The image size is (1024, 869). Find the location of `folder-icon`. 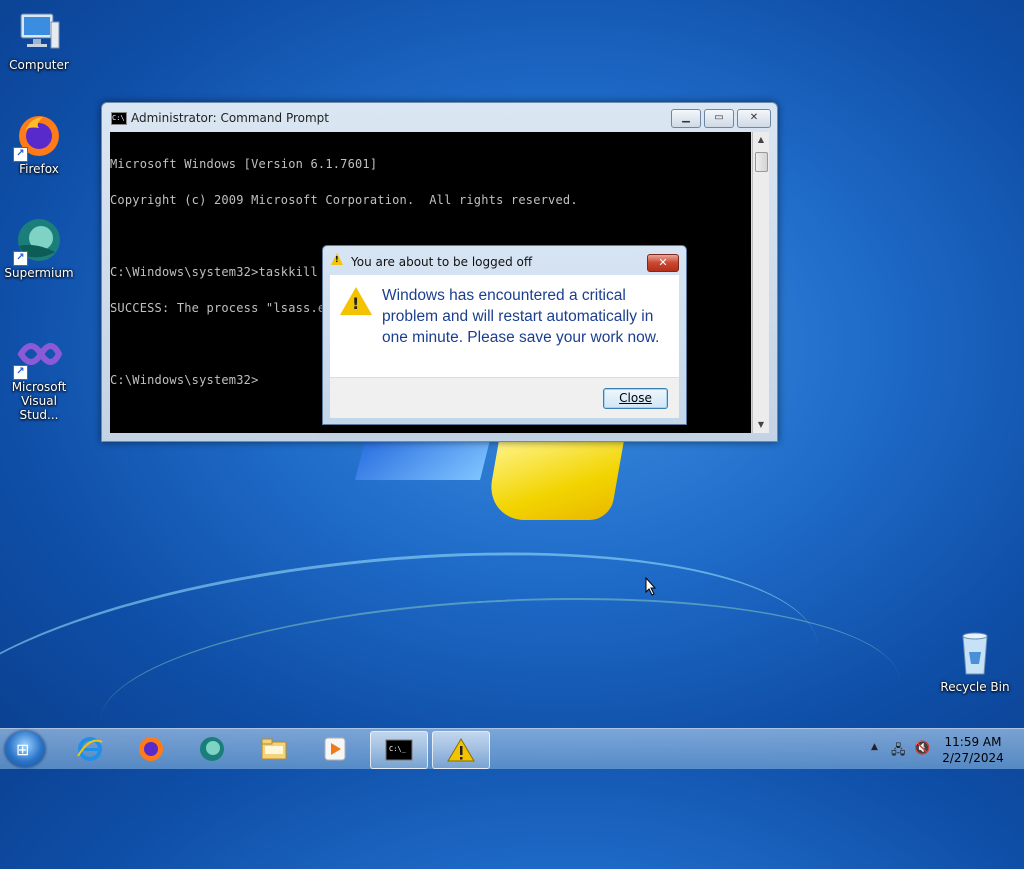

folder-icon is located at coordinates (274, 749).